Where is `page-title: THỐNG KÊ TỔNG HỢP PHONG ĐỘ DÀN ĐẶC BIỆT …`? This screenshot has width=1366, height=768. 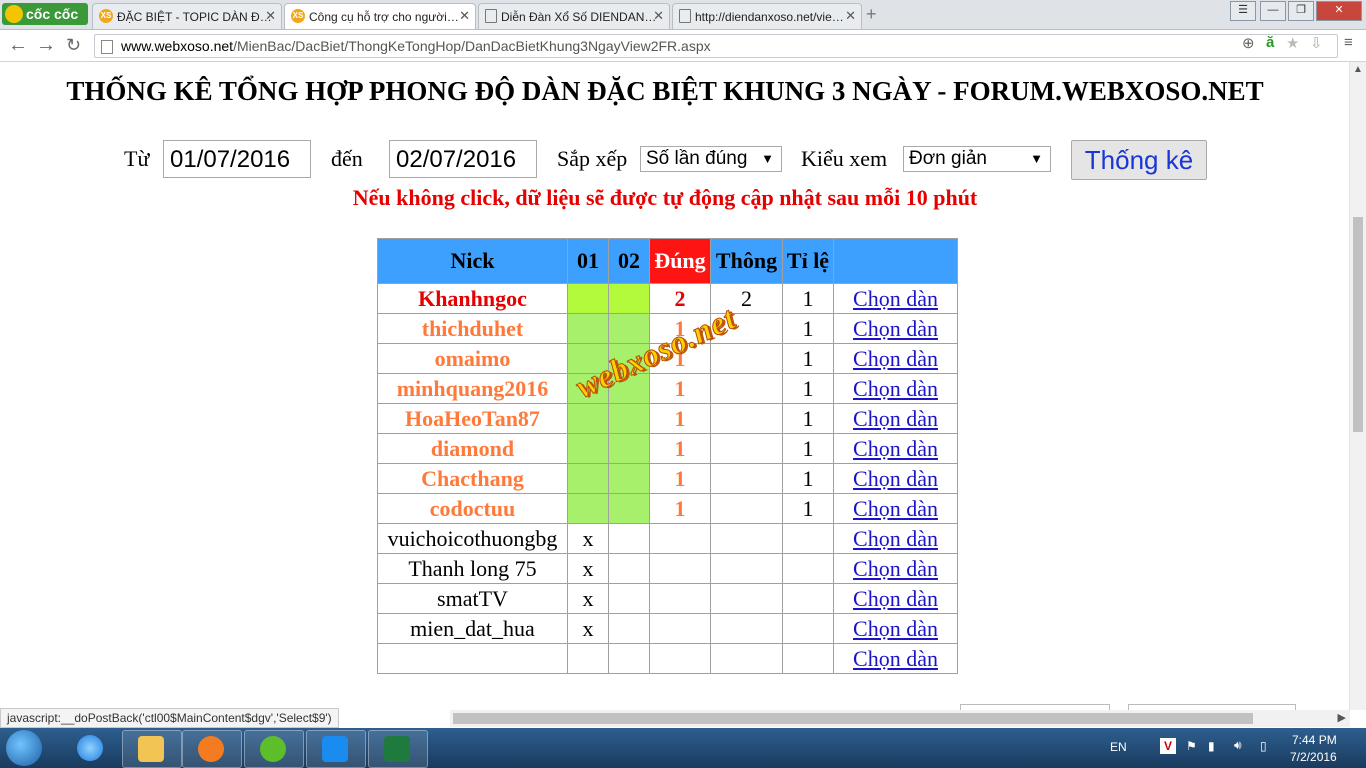 page-title: THỐNG KÊ TỔNG HỢP PHONG ĐỘ DÀN ĐẶC BIỆT … is located at coordinates (665, 91).